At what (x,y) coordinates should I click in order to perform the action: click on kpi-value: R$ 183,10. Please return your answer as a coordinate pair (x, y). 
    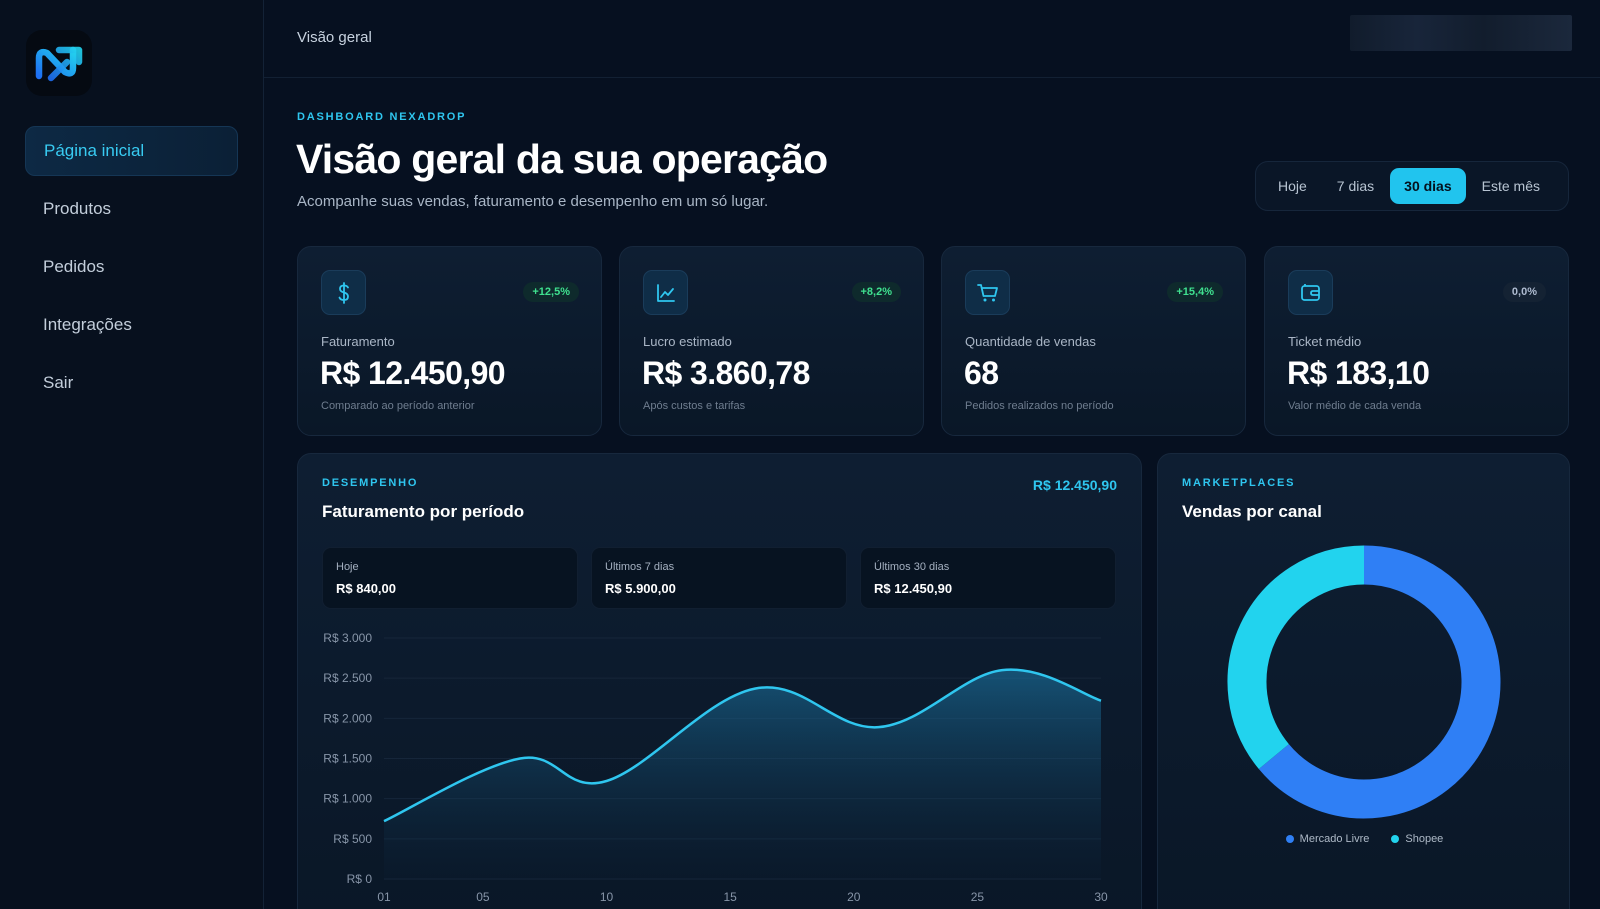
    Looking at the image, I should click on (1358, 373).